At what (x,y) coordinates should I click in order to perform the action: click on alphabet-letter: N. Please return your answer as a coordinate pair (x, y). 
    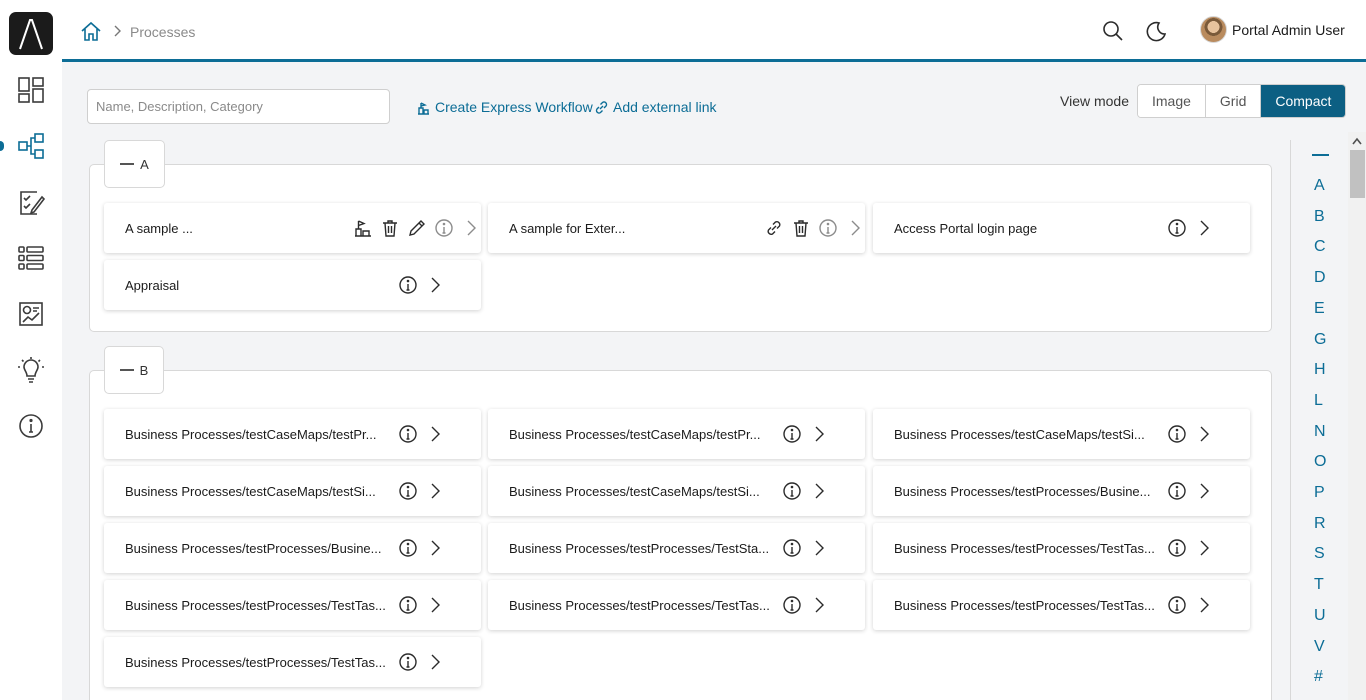
    Looking at the image, I should click on (1320, 432).